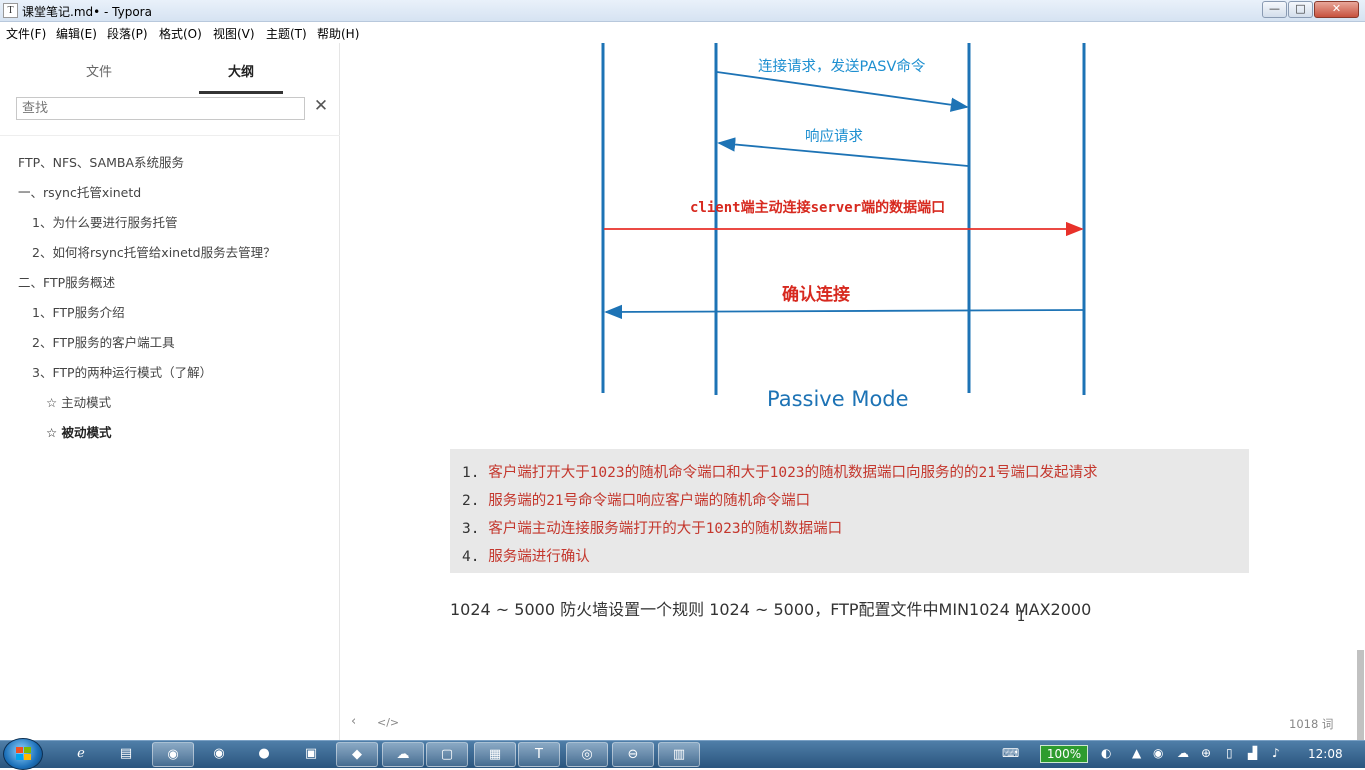 Image resolution: width=1365 pixels, height=770 pixels. What do you see at coordinates (321, 106) in the screenshot?
I see `close-icon: ✕` at bounding box center [321, 106].